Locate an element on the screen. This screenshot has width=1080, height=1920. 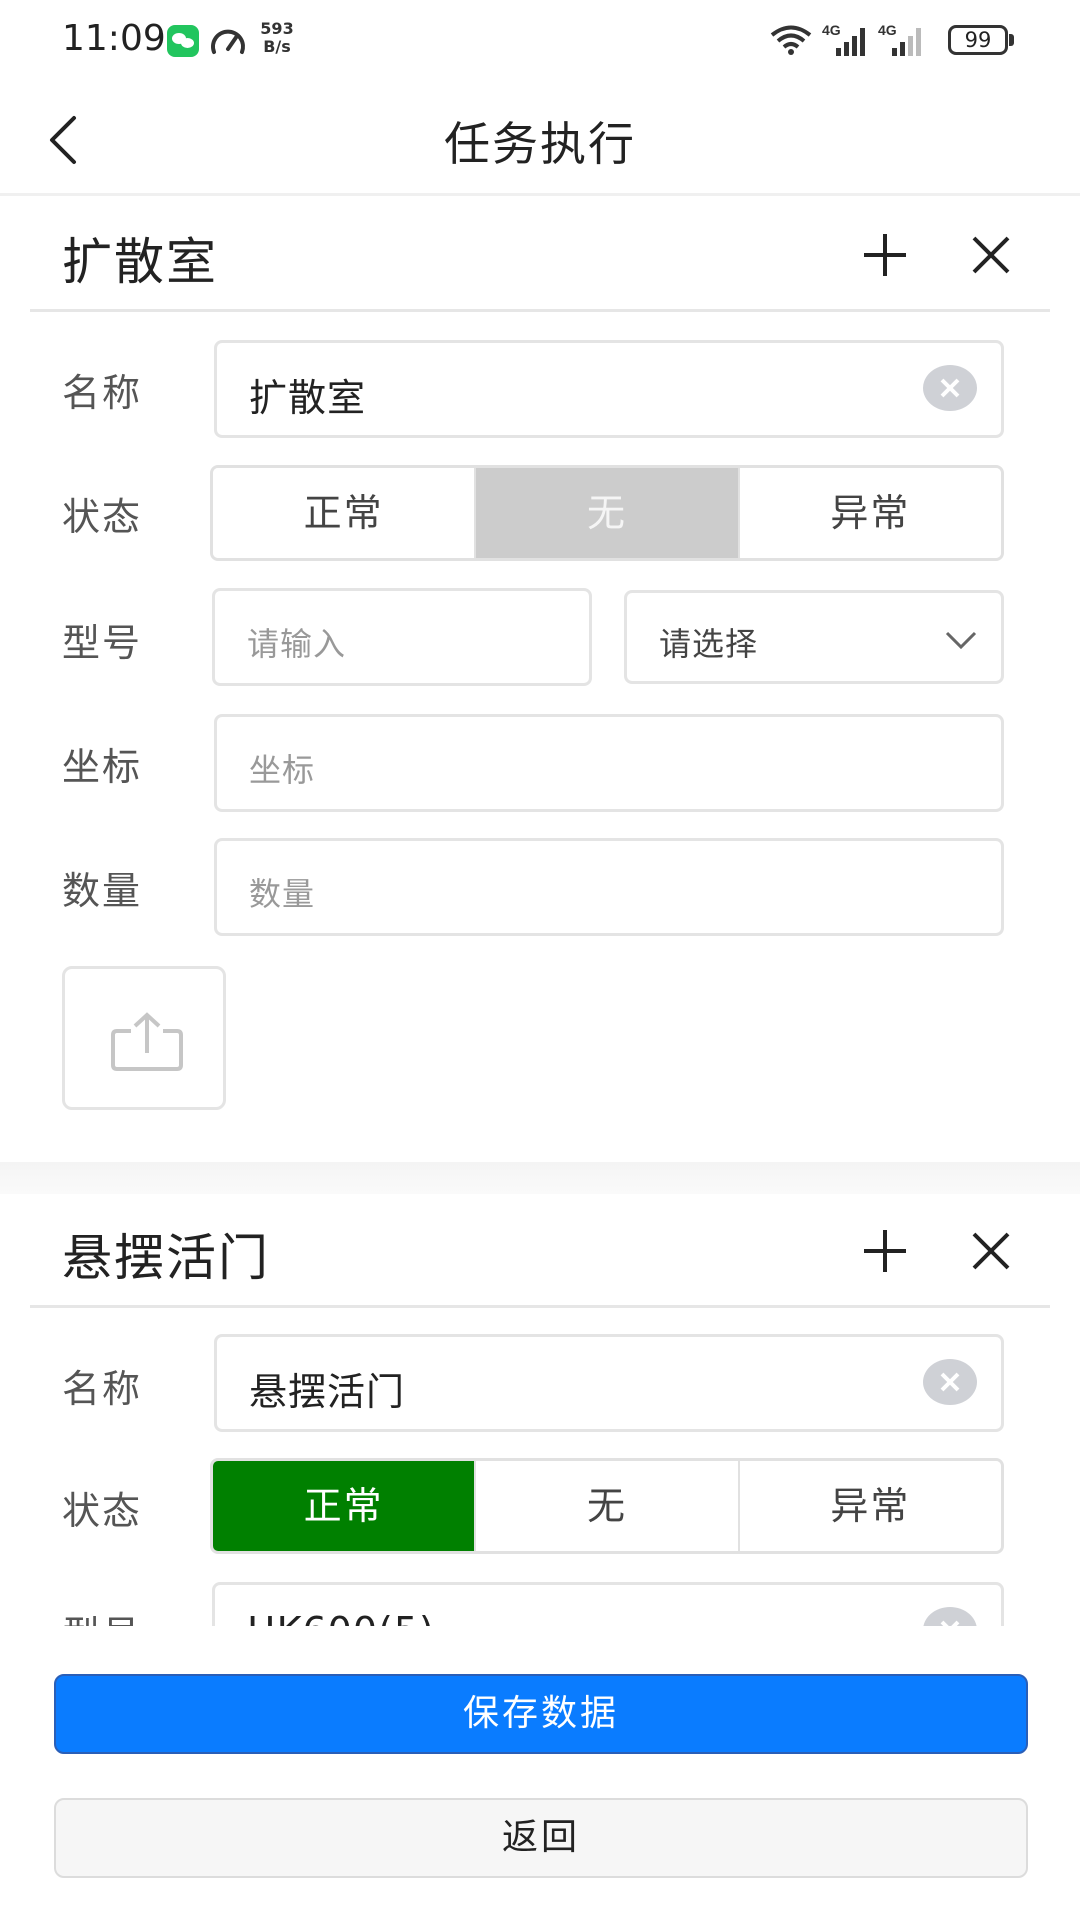
card-title-2: 悬摆活门 is located at coordinates (166, 1258).